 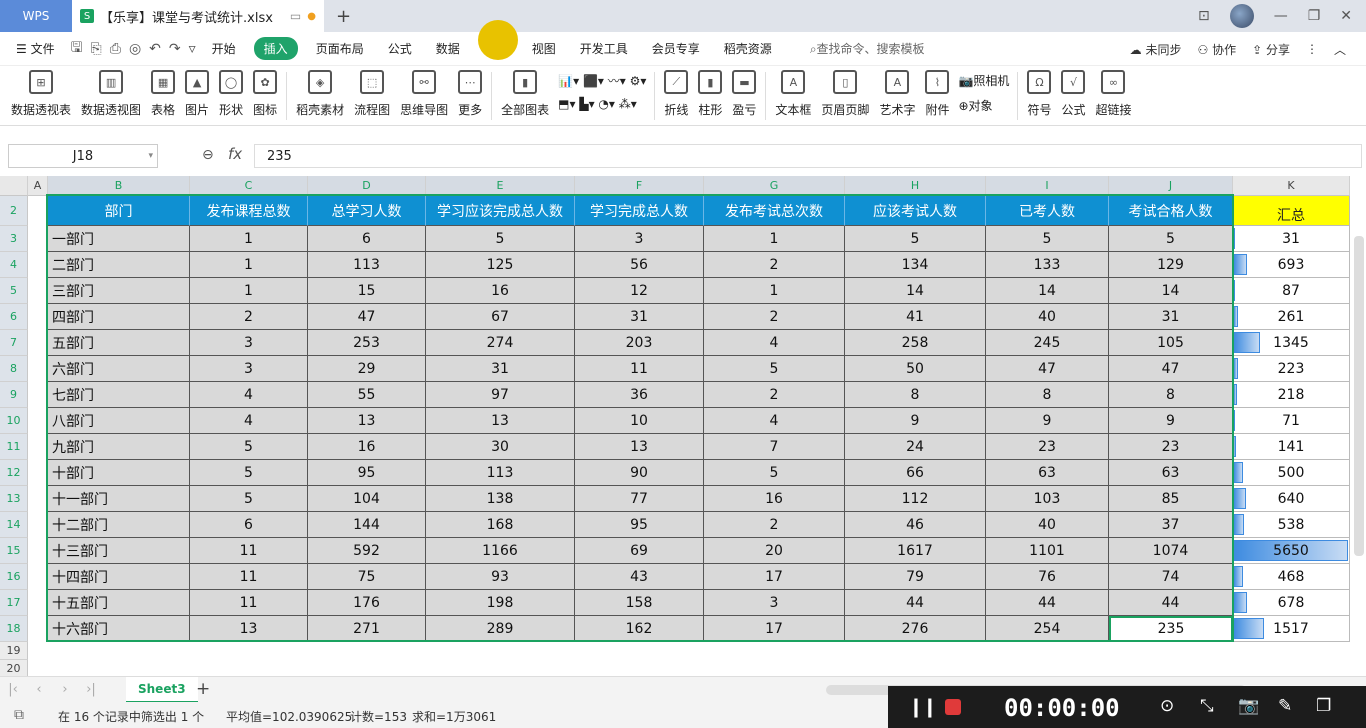 What do you see at coordinates (500, 629) in the screenshot?
I see `table-cell: 289` at bounding box center [500, 629].